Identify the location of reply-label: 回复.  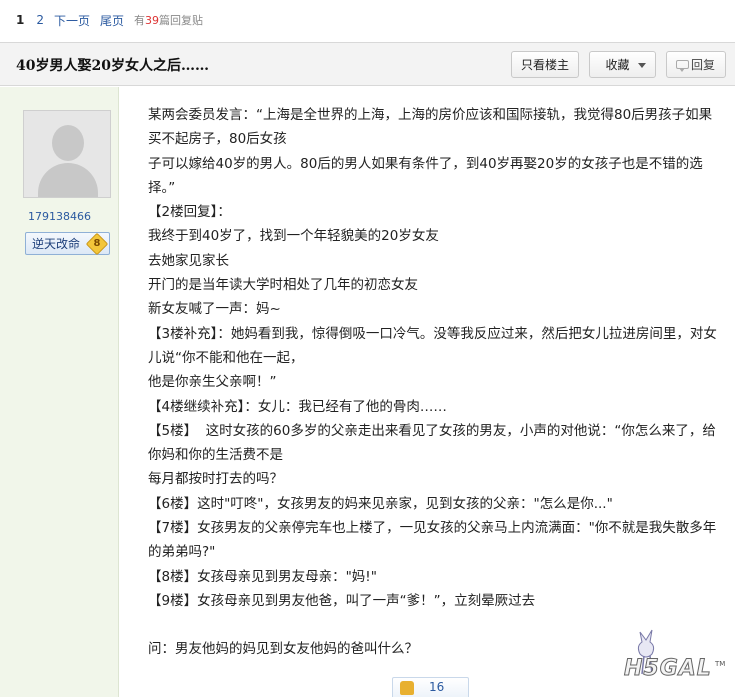
(702, 65).